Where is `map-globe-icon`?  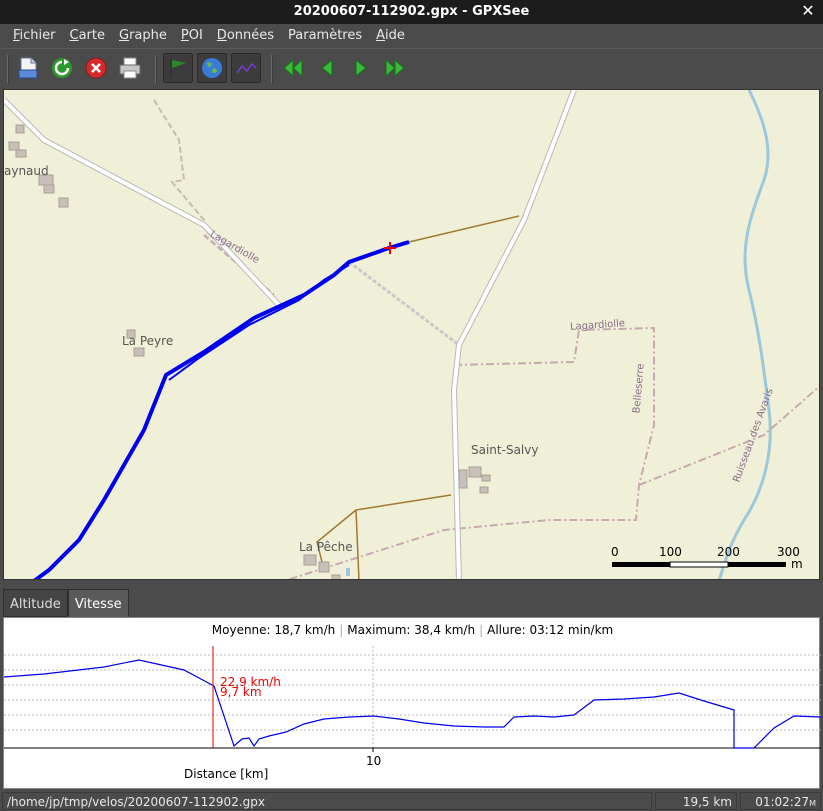 map-globe-icon is located at coordinates (212, 68).